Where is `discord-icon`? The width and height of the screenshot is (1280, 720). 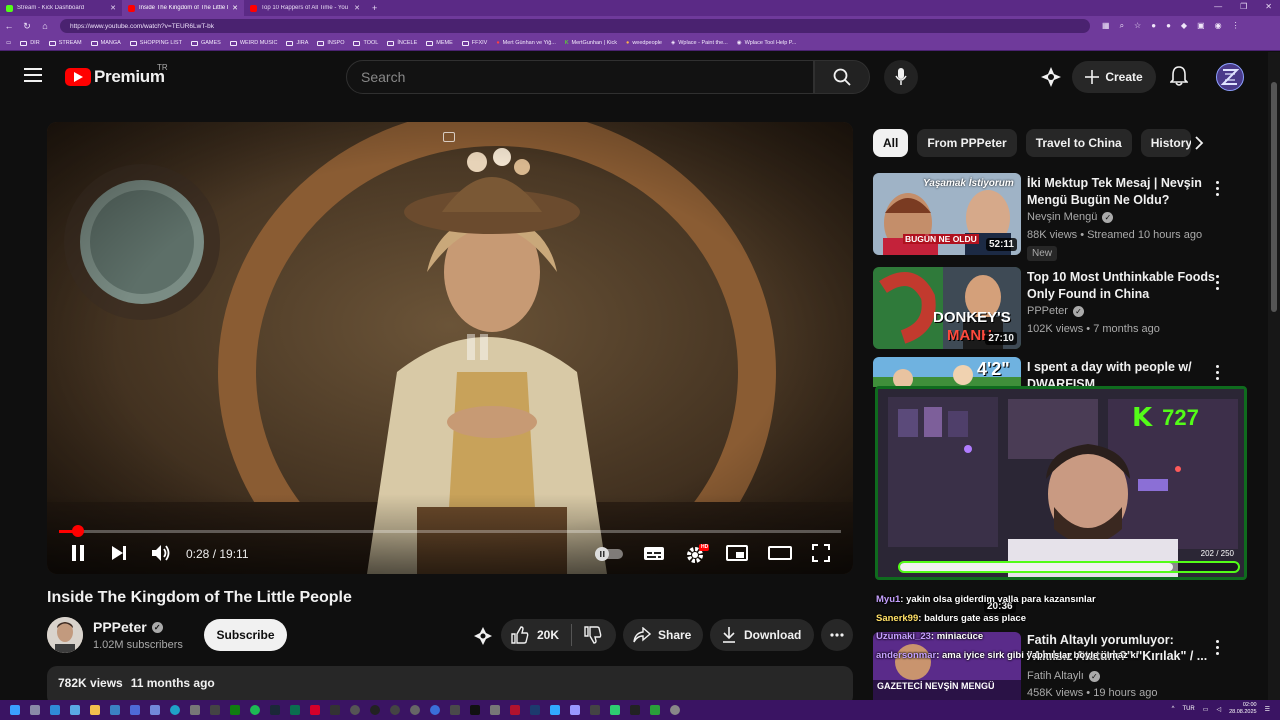
discord-icon is located at coordinates (155, 710).